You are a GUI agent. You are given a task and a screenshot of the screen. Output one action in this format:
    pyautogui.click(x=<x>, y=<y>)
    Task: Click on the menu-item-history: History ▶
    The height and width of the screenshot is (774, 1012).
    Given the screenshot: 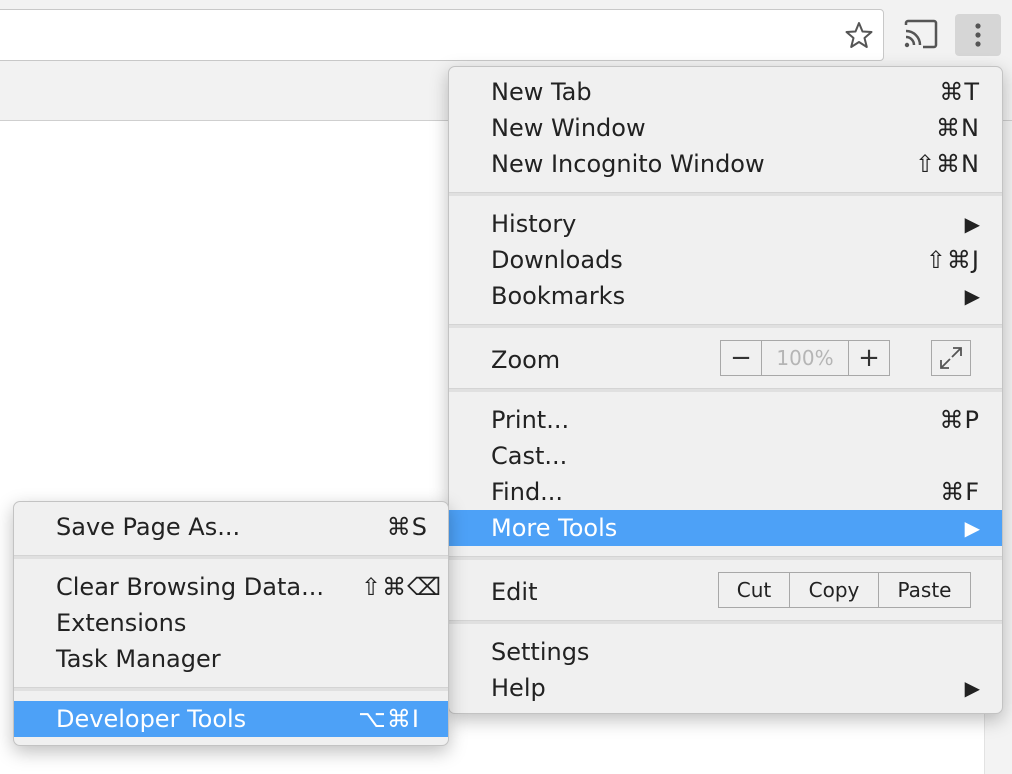 What is the action you would take?
    pyautogui.click(x=725, y=224)
    